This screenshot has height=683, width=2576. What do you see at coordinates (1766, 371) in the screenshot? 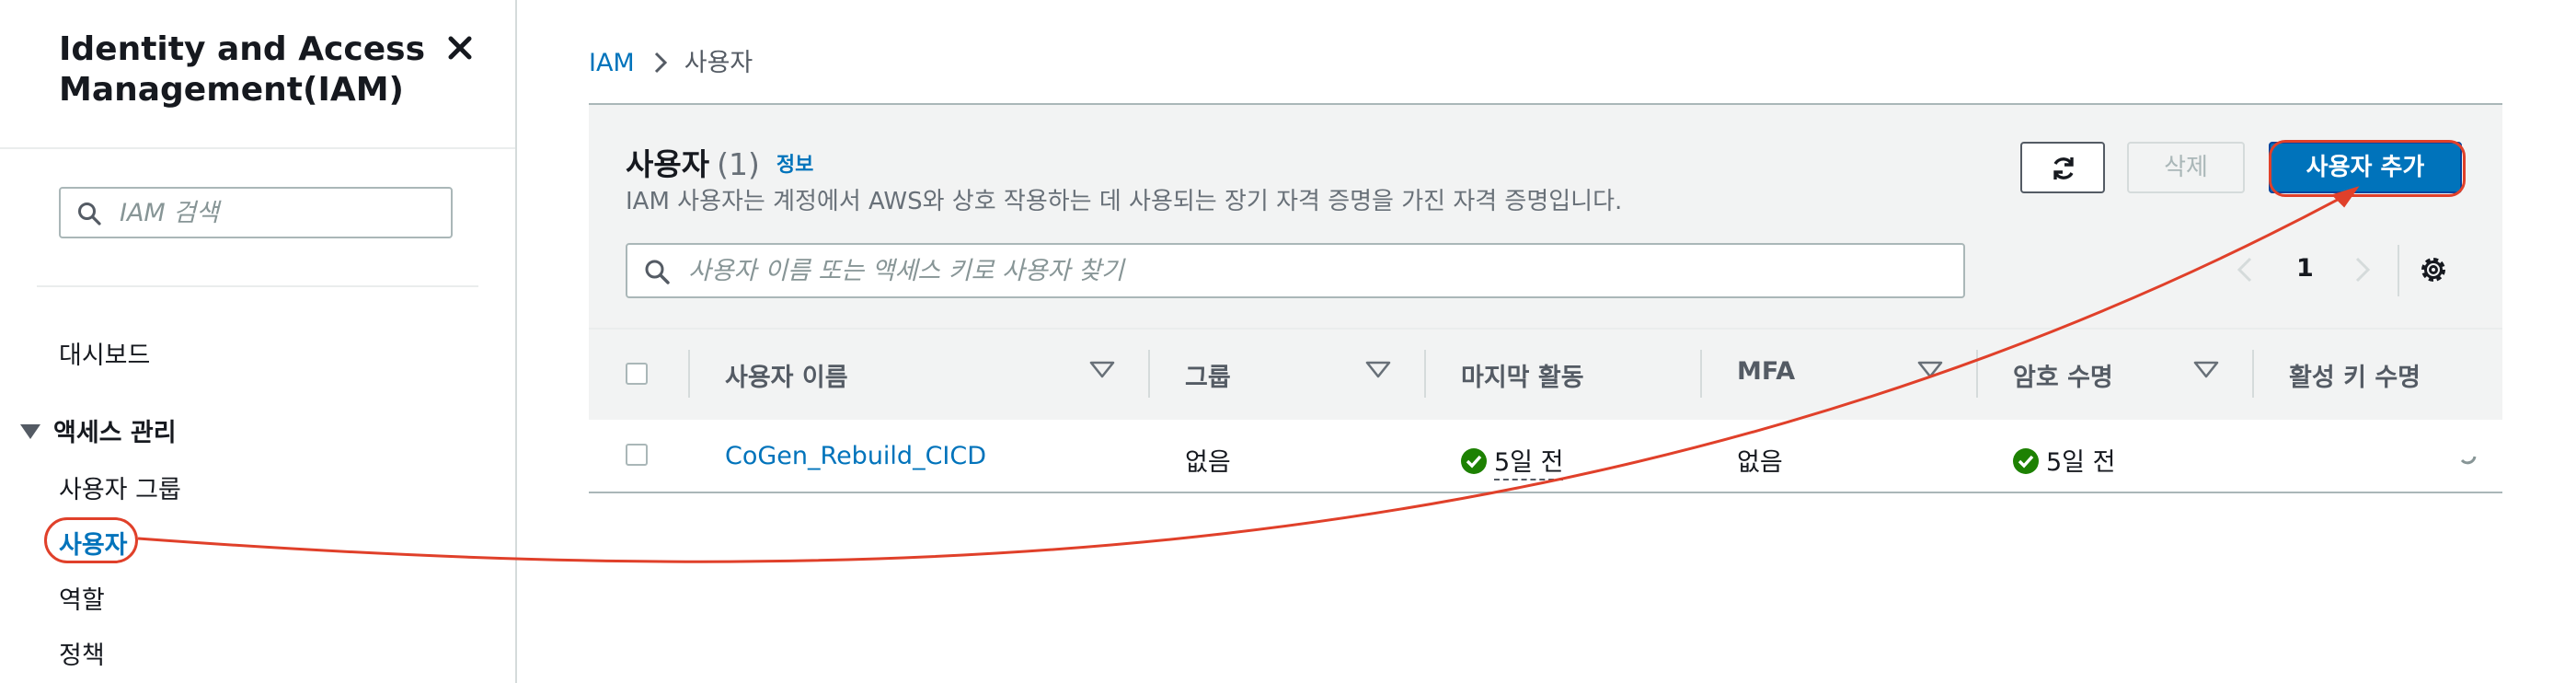
I see `column-header-mfa: MFA` at bounding box center [1766, 371].